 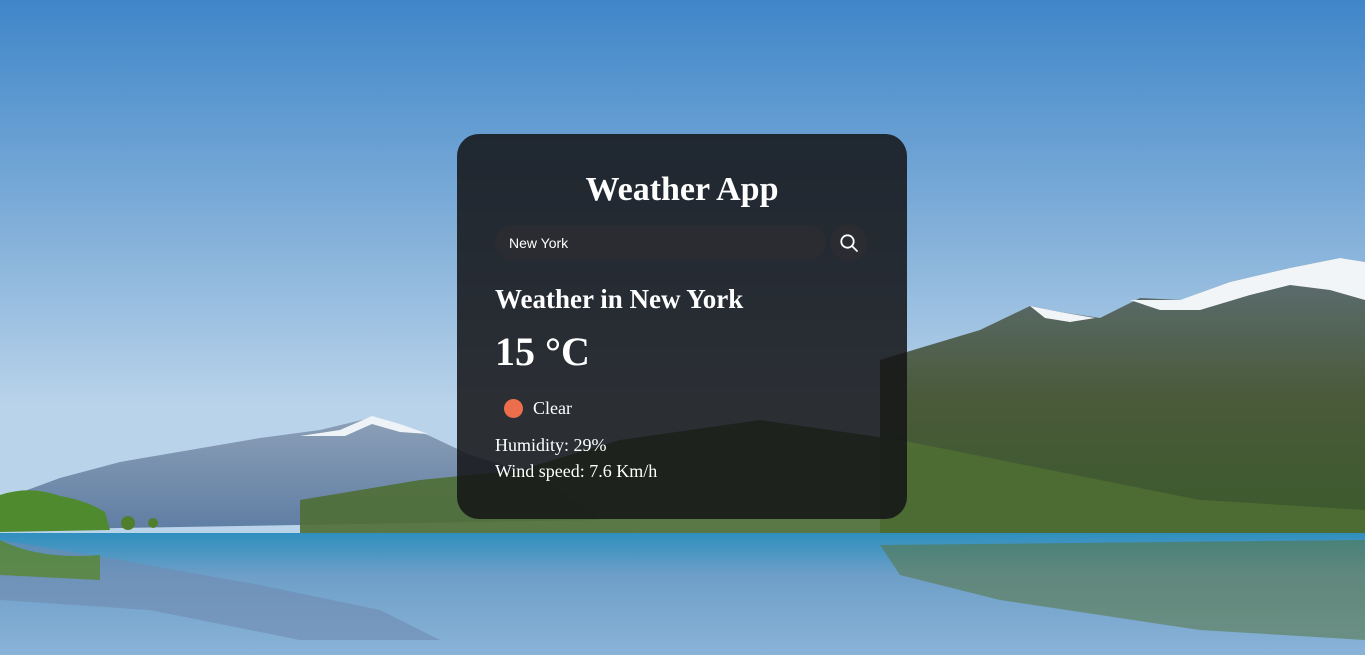 I want to click on search-icon, so click(x=848, y=242).